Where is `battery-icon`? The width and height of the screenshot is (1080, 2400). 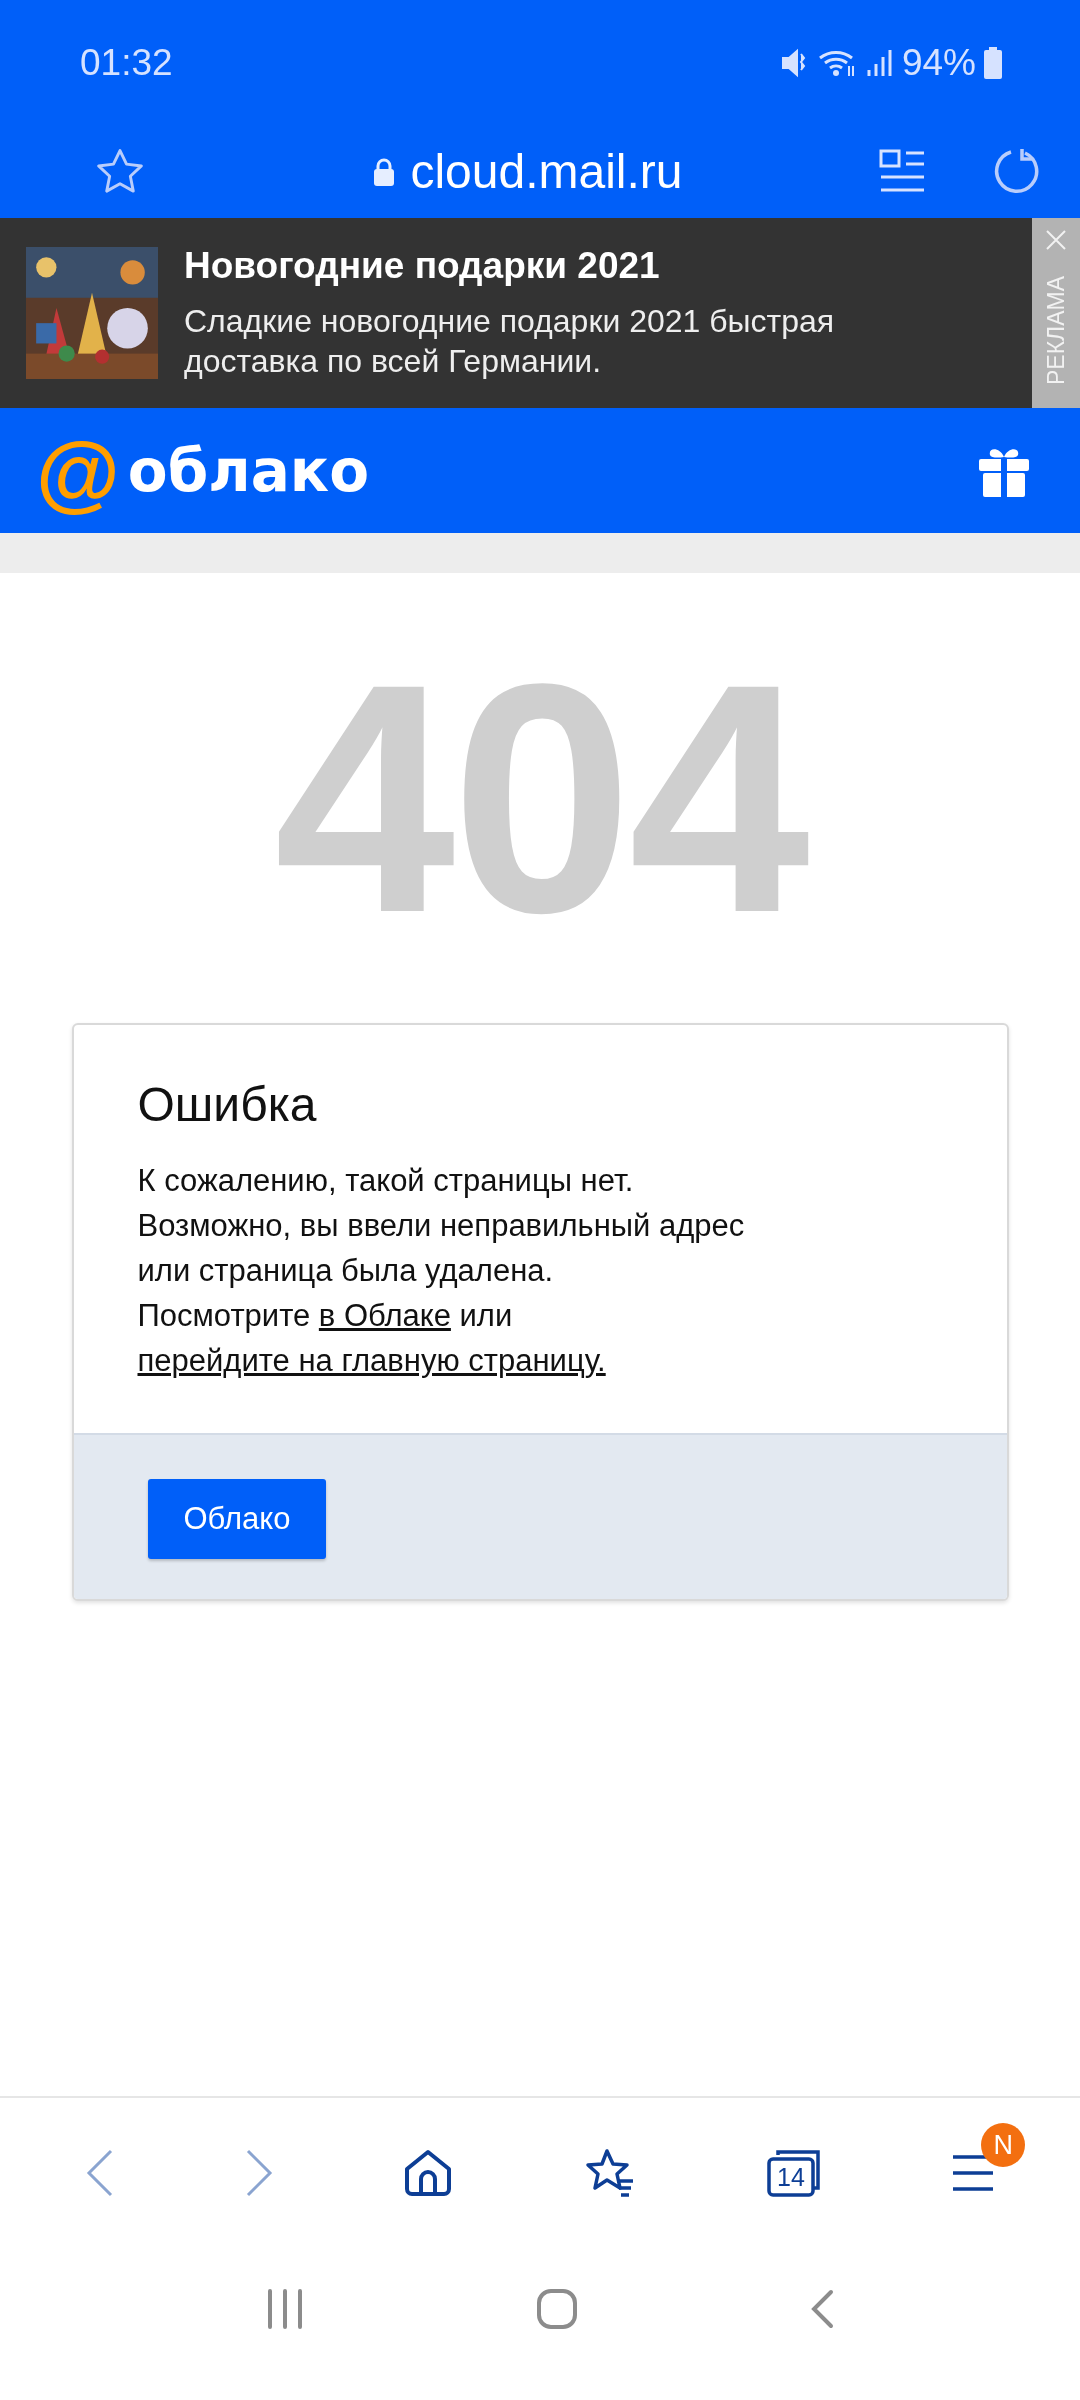 battery-icon is located at coordinates (993, 62).